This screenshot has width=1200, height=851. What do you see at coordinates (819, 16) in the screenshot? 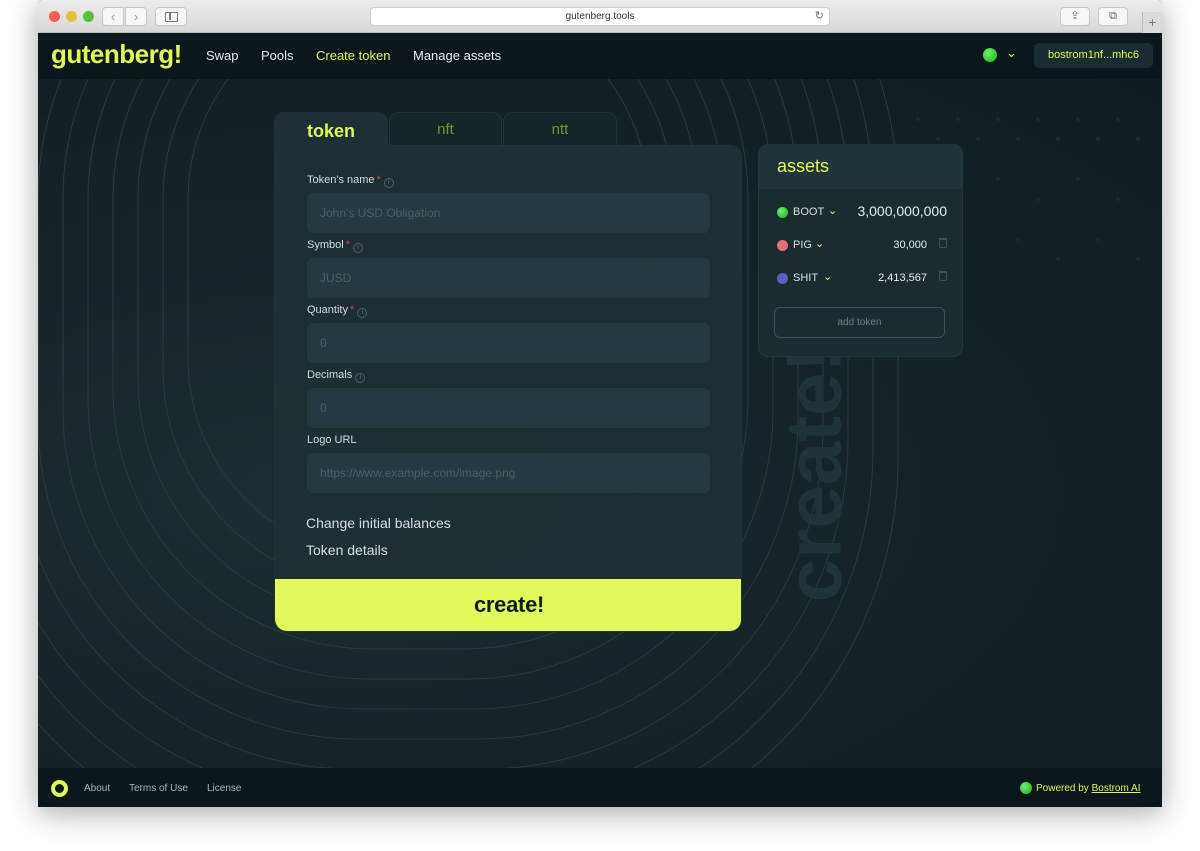
I see `reload-icon: ↻` at bounding box center [819, 16].